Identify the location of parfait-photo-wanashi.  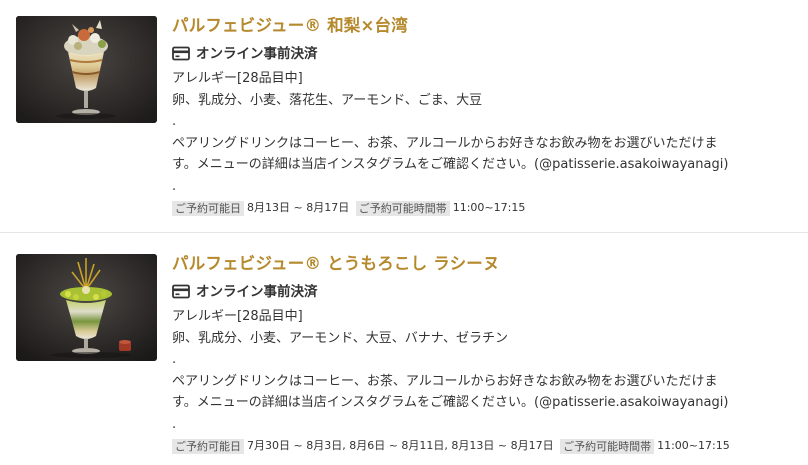
(86, 69).